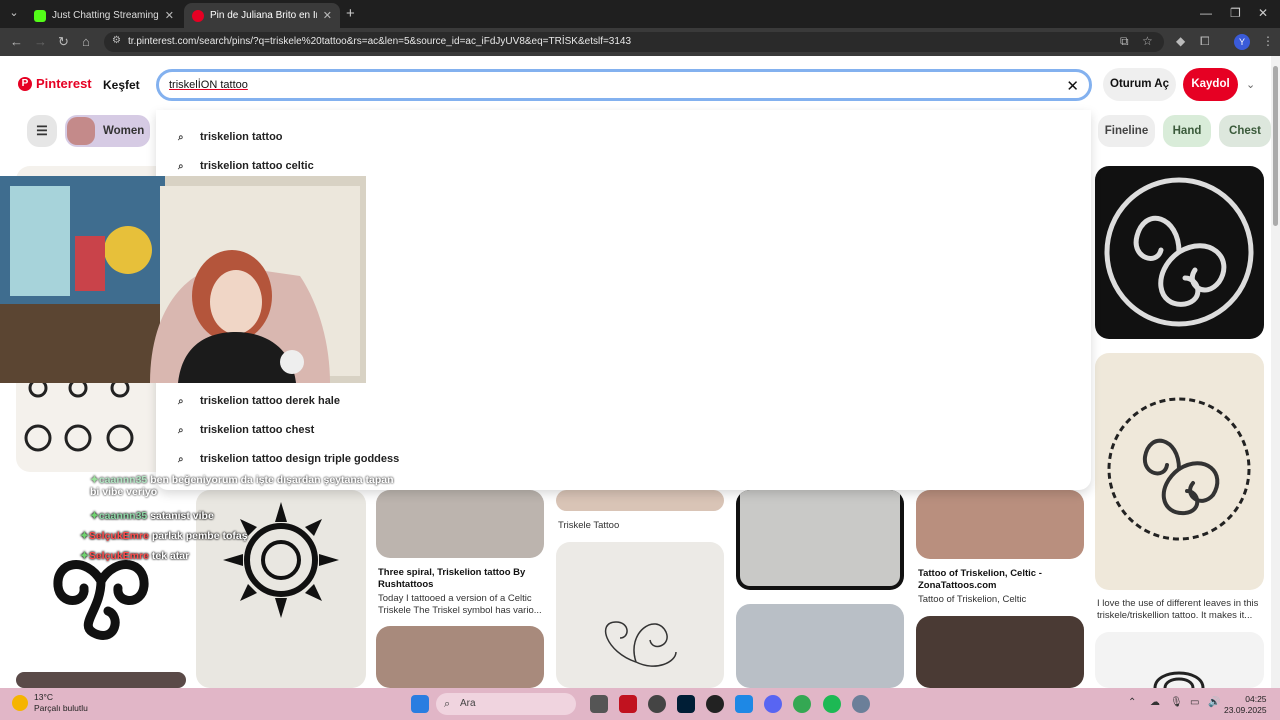 The width and height of the screenshot is (1280, 720). Describe the element at coordinates (16, 41) in the screenshot. I see `back-icon: ←` at that location.